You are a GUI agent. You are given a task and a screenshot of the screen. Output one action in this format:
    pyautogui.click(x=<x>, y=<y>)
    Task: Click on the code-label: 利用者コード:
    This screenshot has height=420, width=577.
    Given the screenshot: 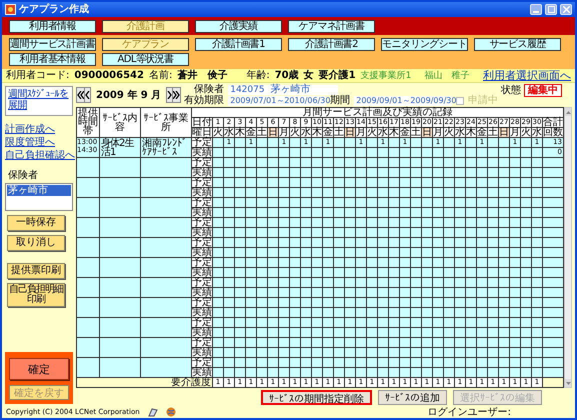 What is the action you would take?
    pyautogui.click(x=38, y=75)
    